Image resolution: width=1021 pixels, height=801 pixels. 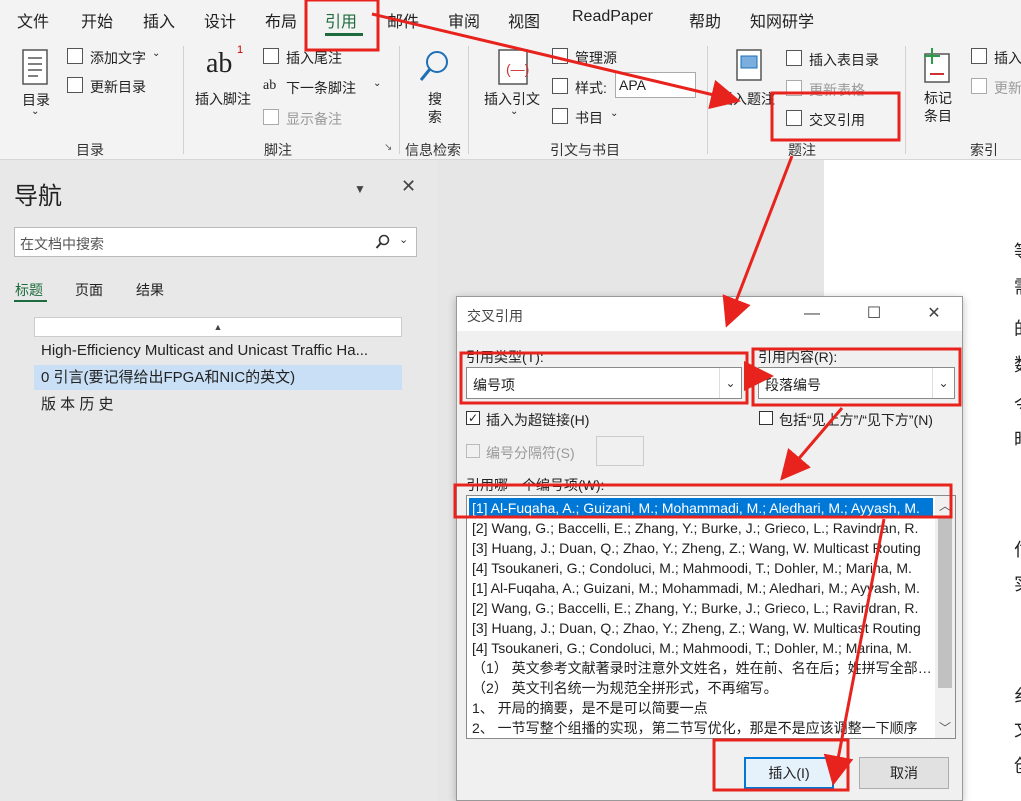 What do you see at coordinates (38, 196) in the screenshot?
I see `nav-title: 导航` at bounding box center [38, 196].